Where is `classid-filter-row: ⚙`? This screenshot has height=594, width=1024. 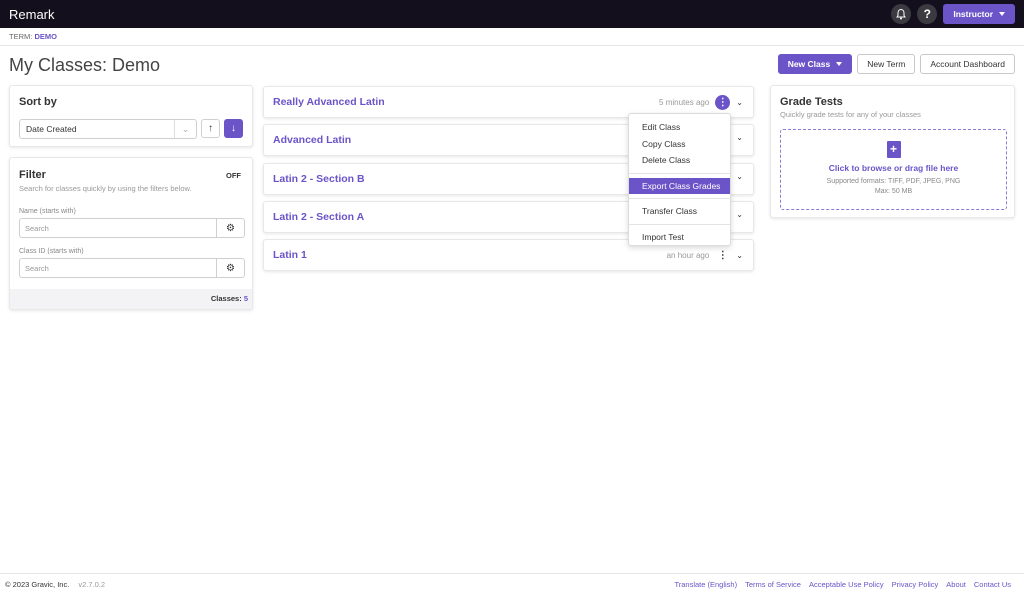 classid-filter-row: ⚙ is located at coordinates (132, 268).